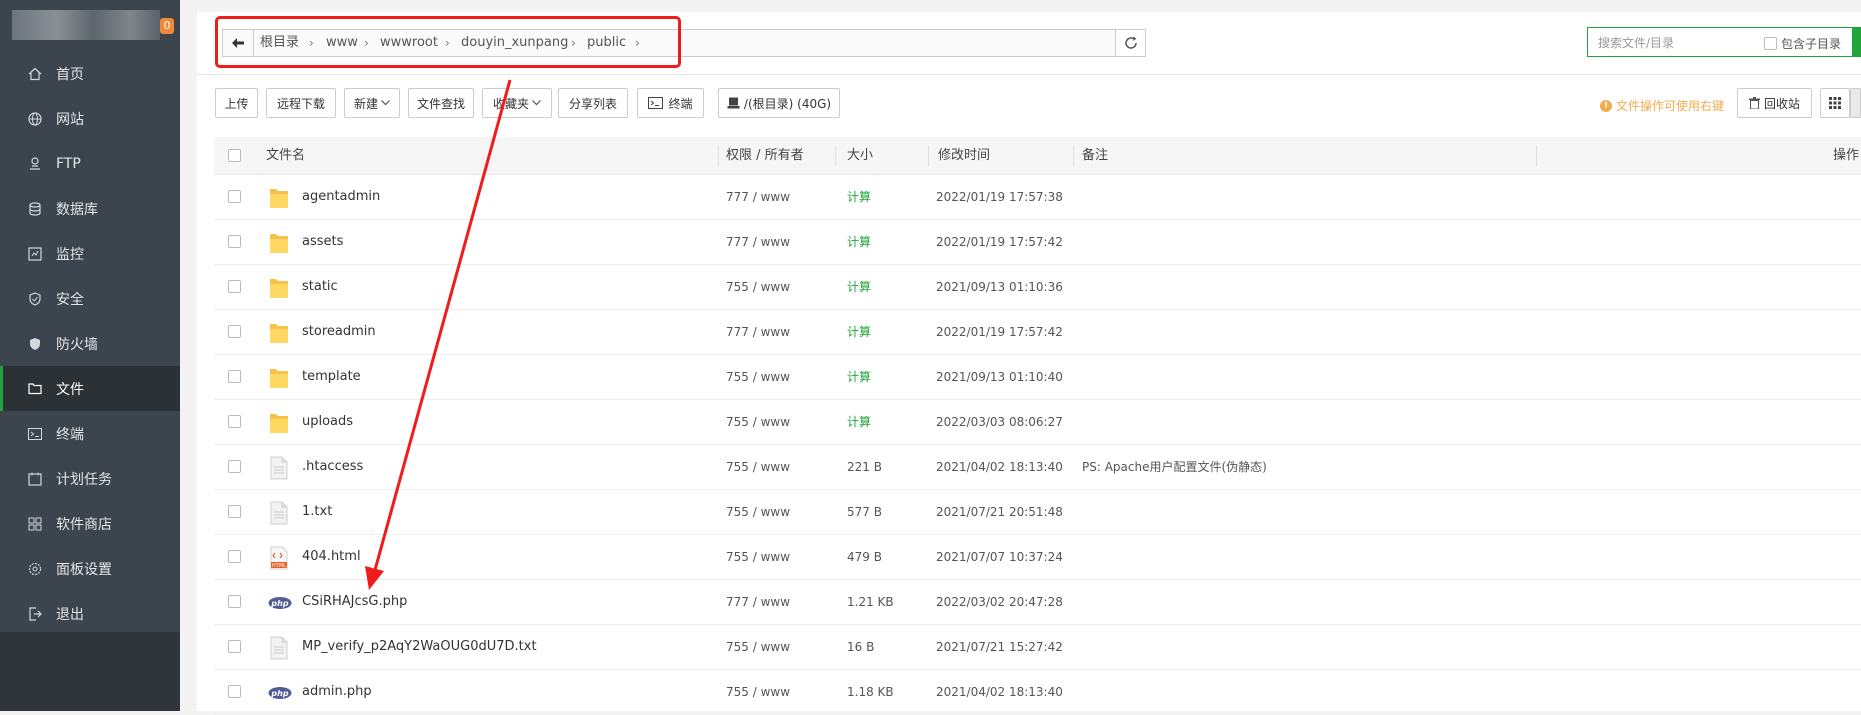 This screenshot has height=715, width=1861. Describe the element at coordinates (341, 197) in the screenshot. I see `file-name: agentadmin` at that location.